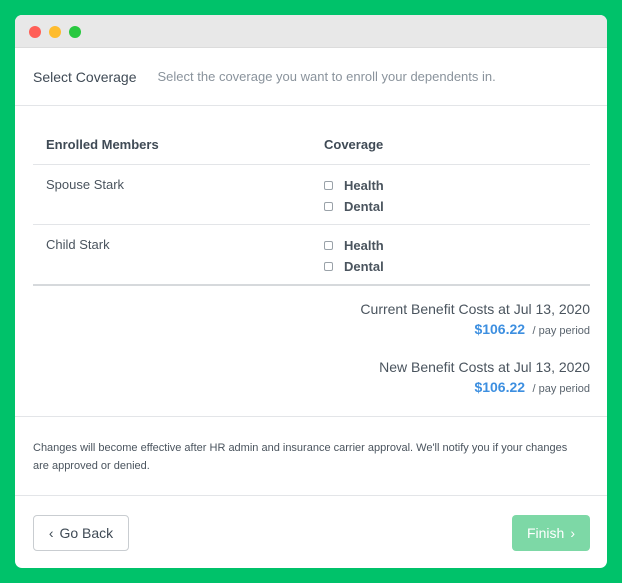  Describe the element at coordinates (500, 387) in the screenshot. I see `new-cost-amount: $106.22` at that location.